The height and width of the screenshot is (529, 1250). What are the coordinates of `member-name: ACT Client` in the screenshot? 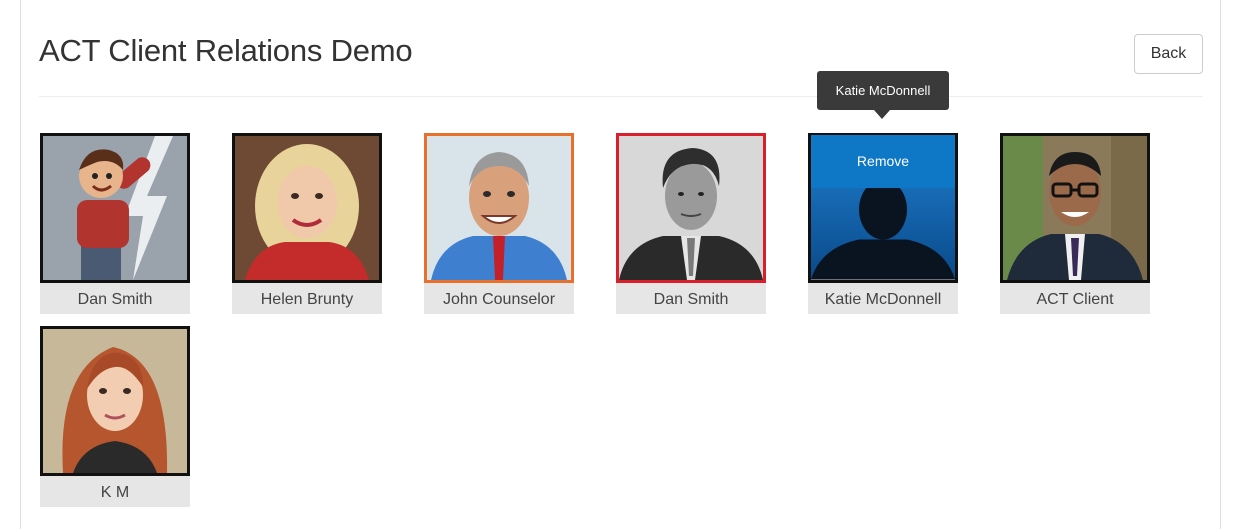 It's located at (1075, 298).